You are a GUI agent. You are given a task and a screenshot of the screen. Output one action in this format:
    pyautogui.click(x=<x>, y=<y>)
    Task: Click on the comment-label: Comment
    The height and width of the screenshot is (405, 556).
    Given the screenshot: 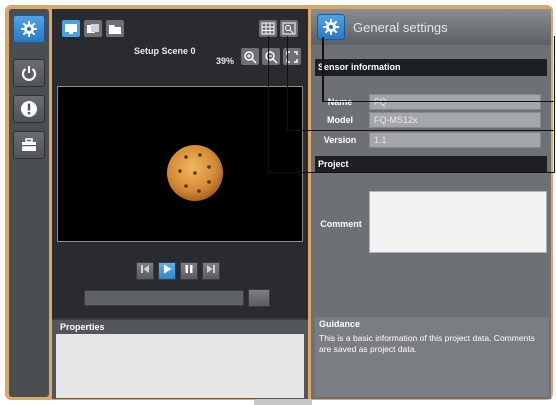 What is the action you would take?
    pyautogui.click(x=341, y=224)
    